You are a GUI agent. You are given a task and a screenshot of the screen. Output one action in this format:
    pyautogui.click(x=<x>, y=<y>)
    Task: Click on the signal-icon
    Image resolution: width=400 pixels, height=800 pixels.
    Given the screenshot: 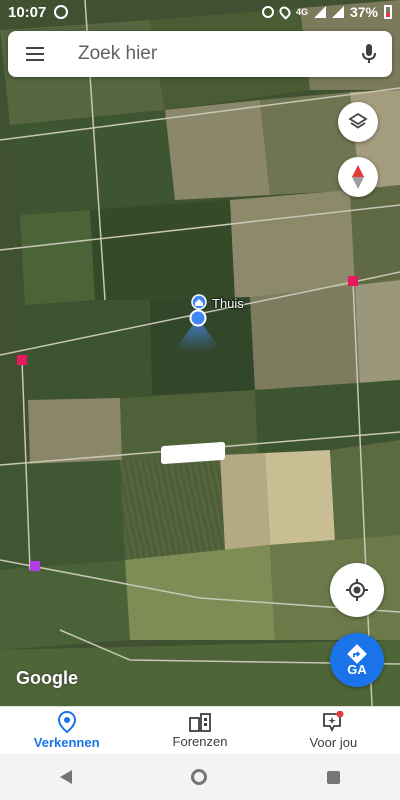 What is the action you would take?
    pyautogui.click(x=319, y=12)
    